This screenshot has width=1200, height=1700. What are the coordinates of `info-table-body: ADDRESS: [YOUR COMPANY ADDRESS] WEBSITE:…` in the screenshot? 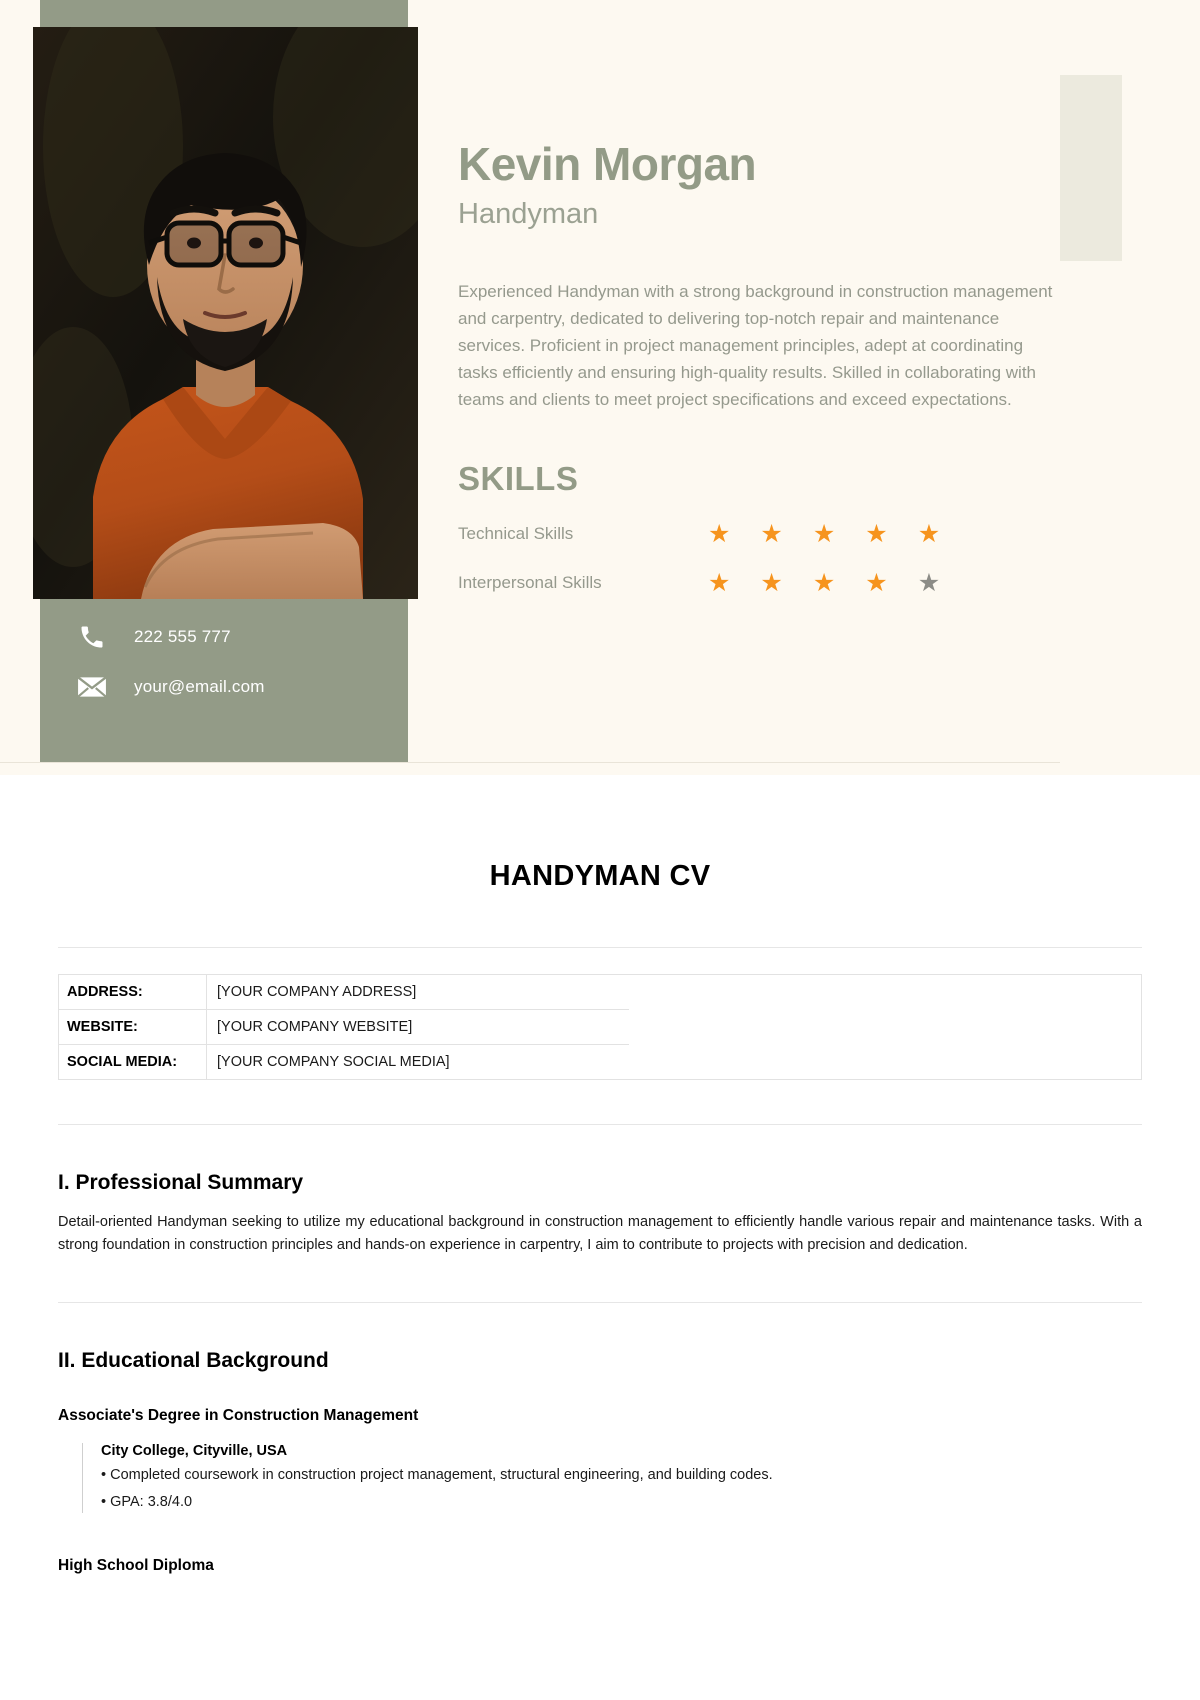 It's located at (600, 1027).